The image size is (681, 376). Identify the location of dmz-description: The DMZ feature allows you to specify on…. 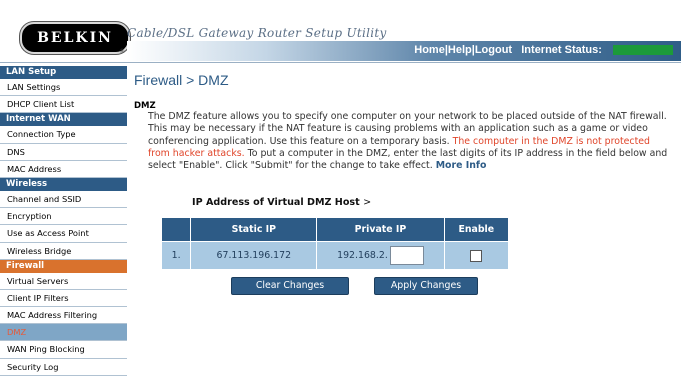
(408, 141).